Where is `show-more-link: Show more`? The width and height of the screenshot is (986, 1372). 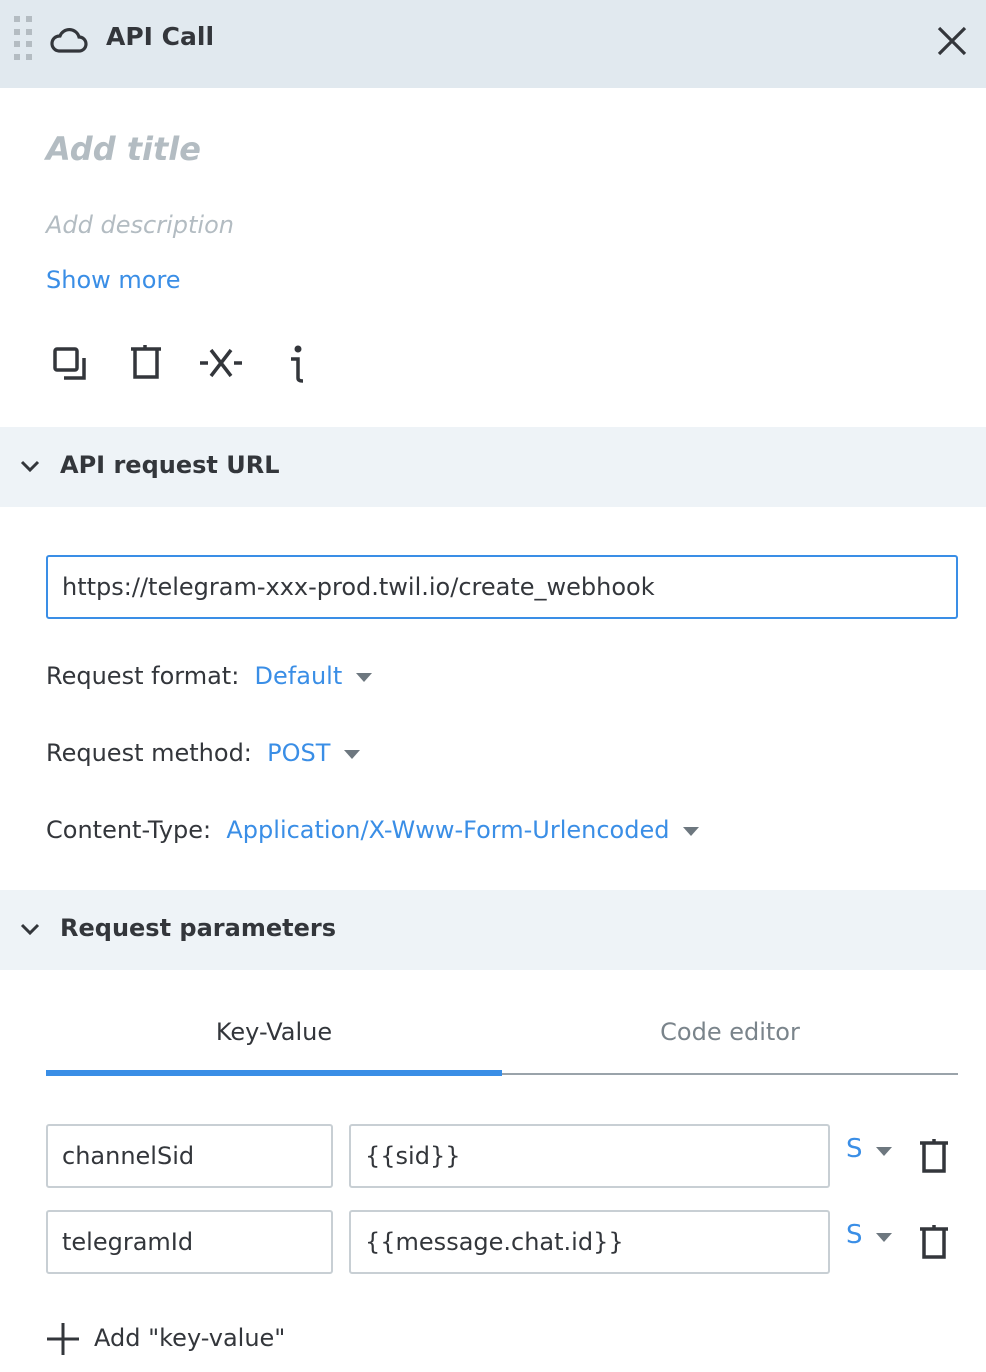
show-more-link: Show more is located at coordinates (113, 280).